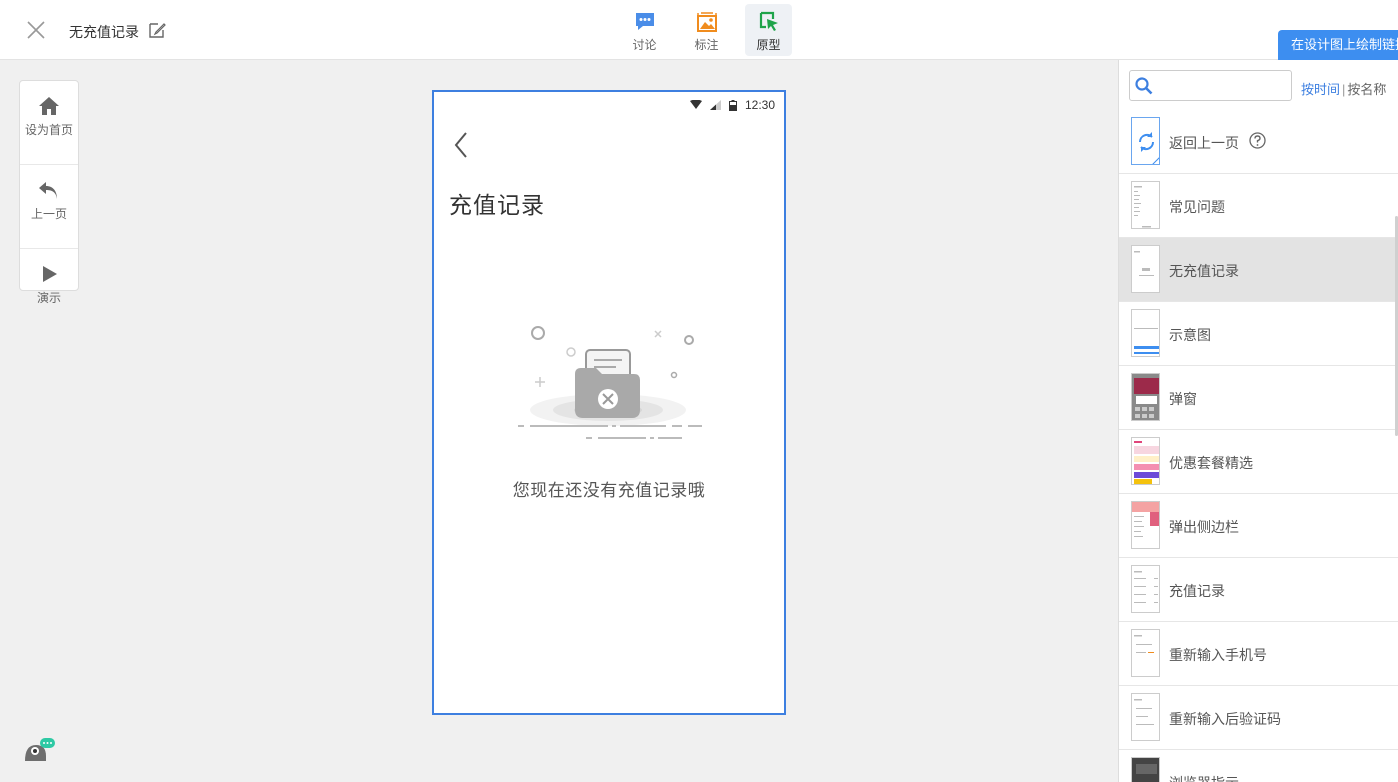 The width and height of the screenshot is (1398, 782). I want to click on page-item-side-drawer: 弹出侧边栏, so click(1258, 526).